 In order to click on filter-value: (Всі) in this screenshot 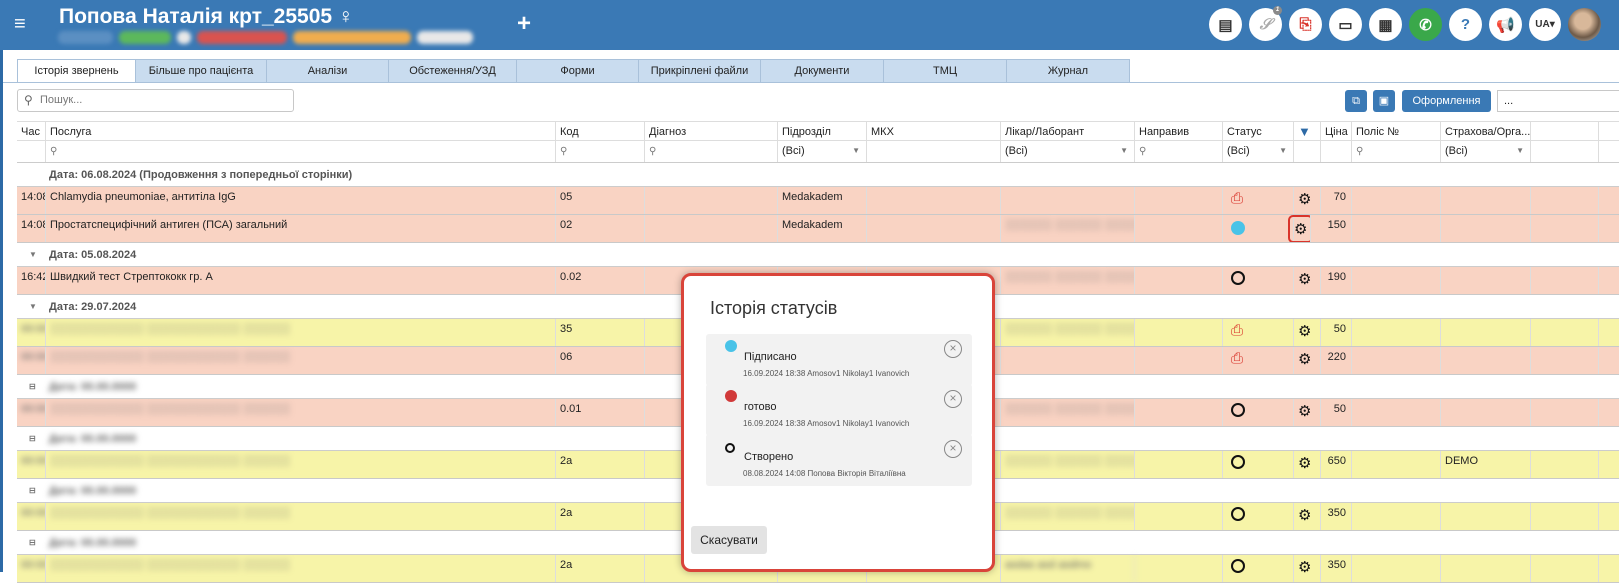, I will do `click(793, 151)`.